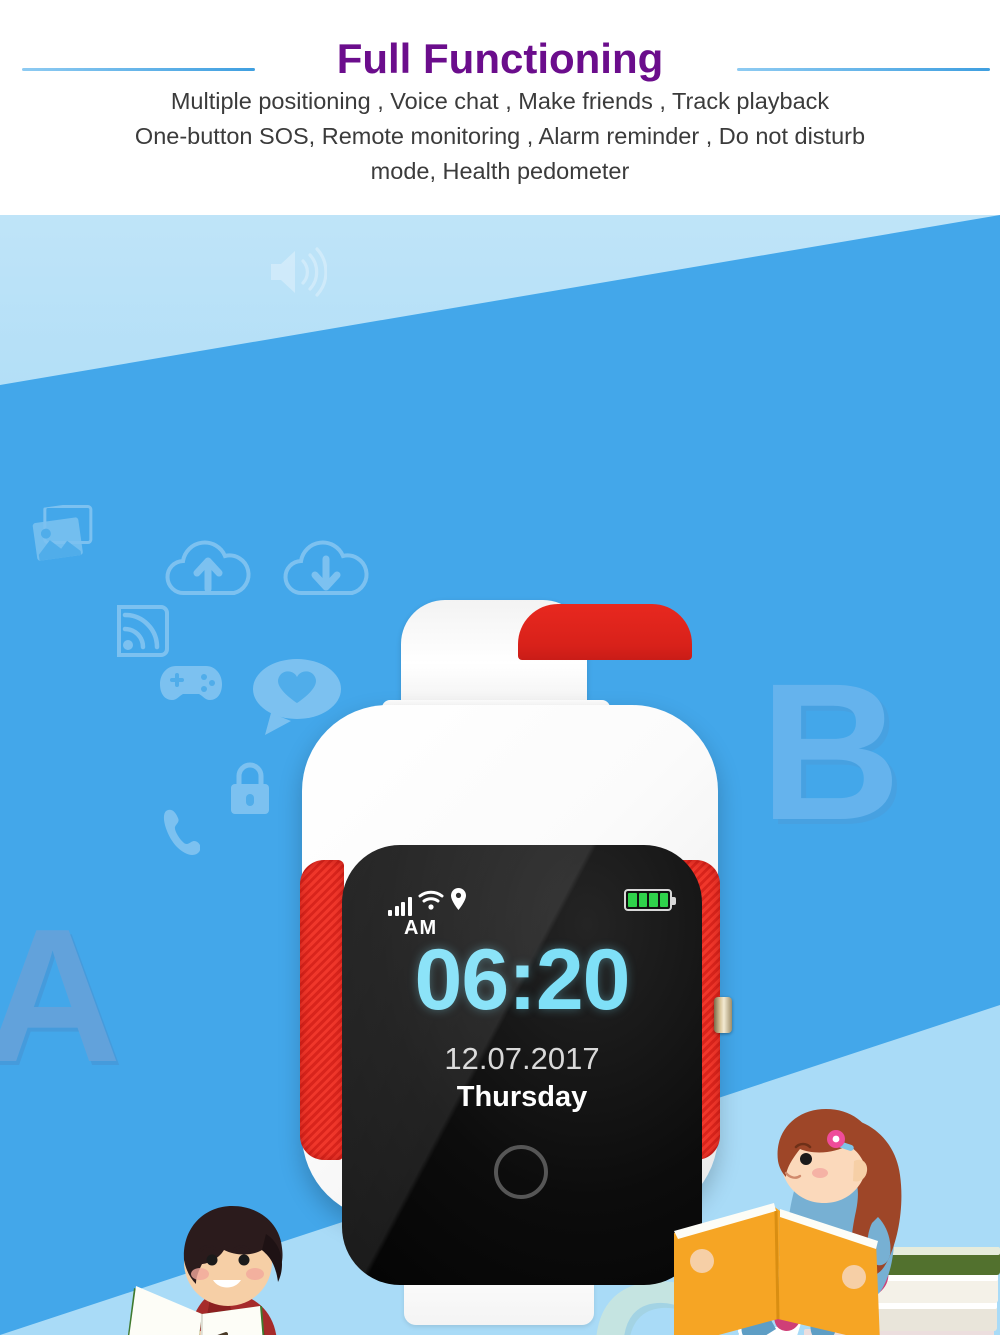  Describe the element at coordinates (521, 1172) in the screenshot. I see `home-button-icon` at that location.